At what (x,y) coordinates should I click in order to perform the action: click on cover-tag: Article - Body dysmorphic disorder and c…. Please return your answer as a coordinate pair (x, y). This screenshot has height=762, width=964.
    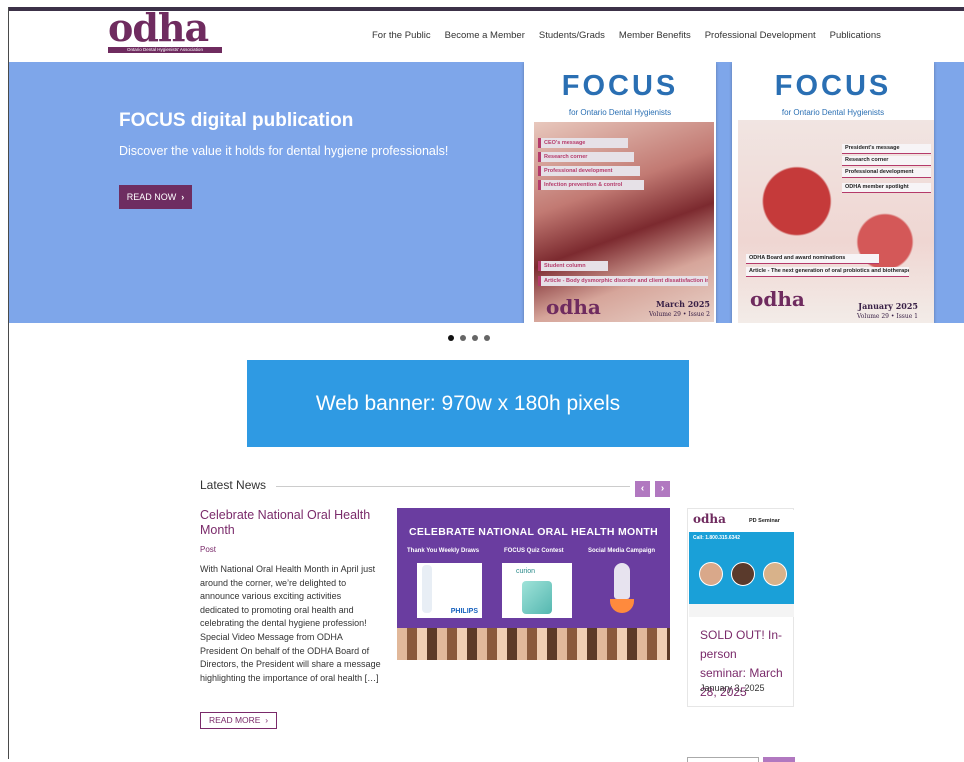
    Looking at the image, I should click on (623, 281).